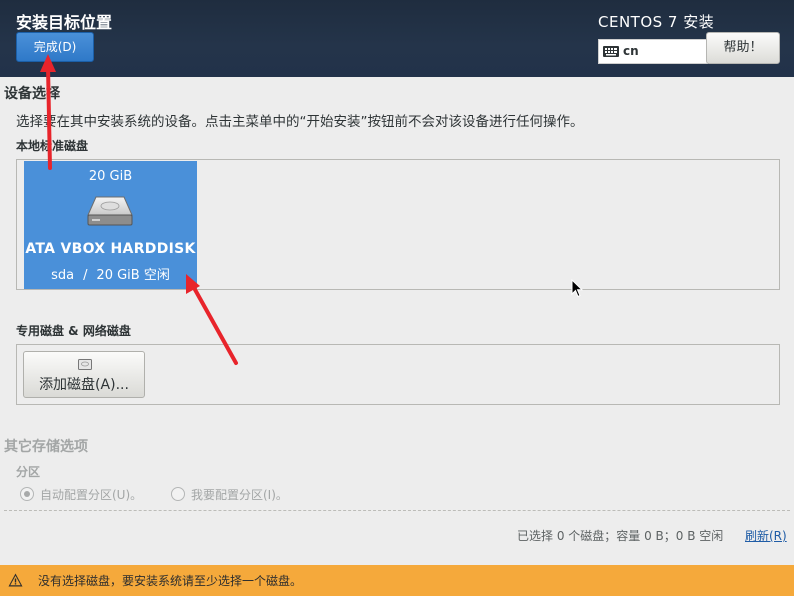  Describe the element at coordinates (766, 535) in the screenshot. I see `refresh-link: 刷新(R)` at that location.